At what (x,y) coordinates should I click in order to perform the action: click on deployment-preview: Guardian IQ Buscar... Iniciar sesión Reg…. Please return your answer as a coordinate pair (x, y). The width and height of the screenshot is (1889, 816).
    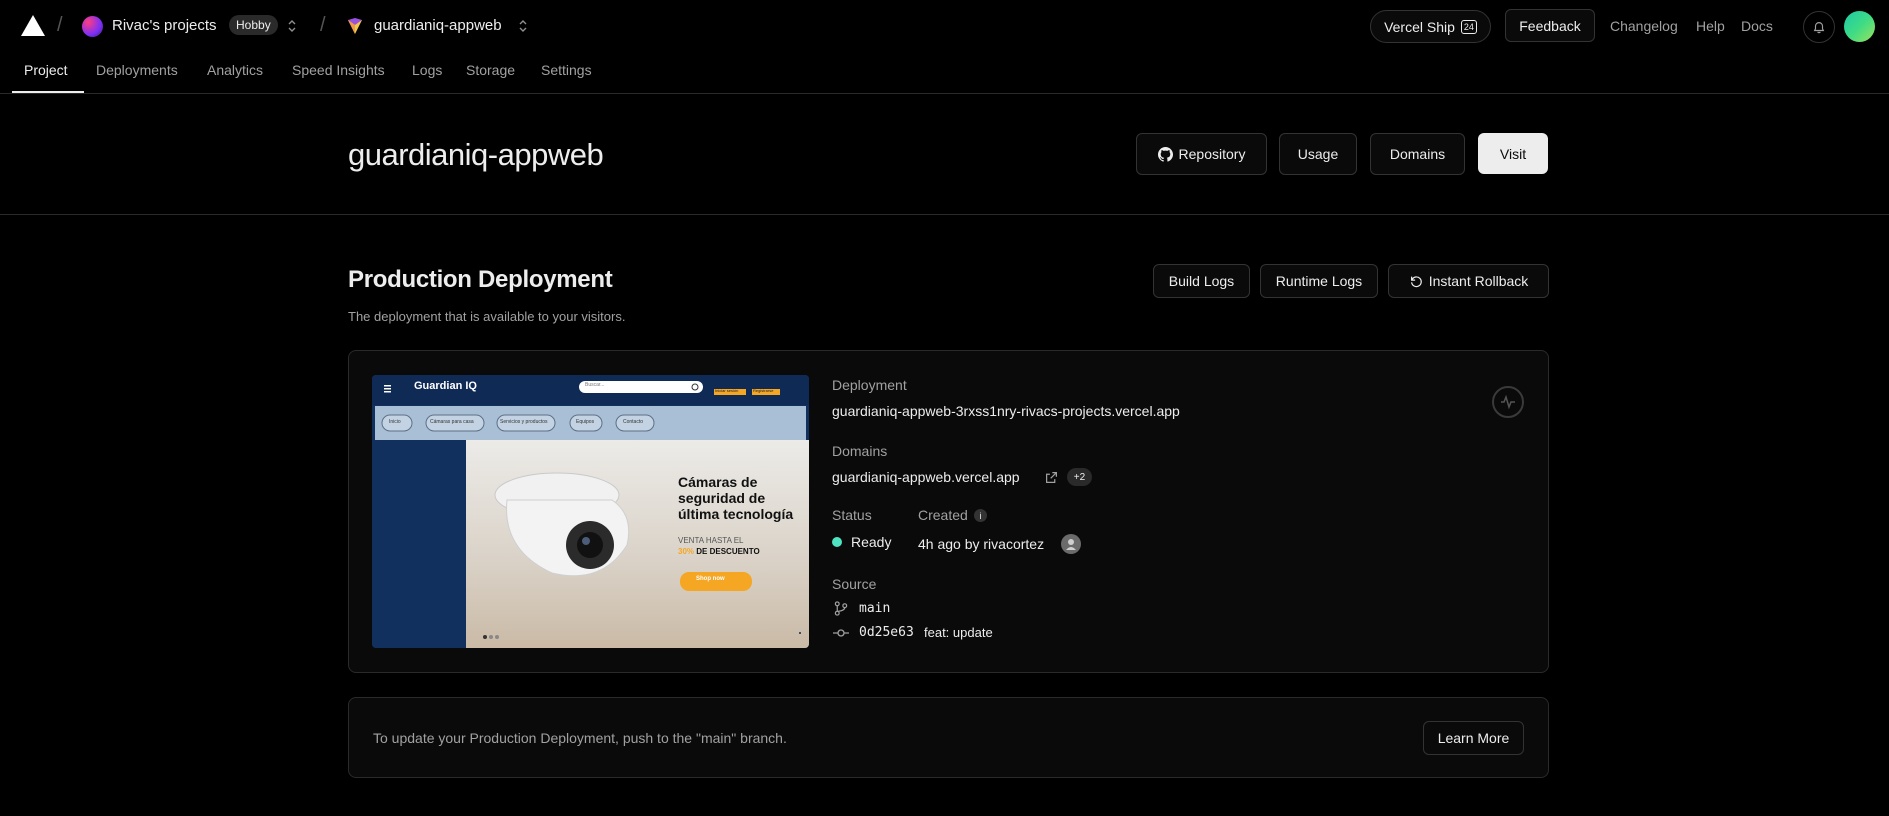
    Looking at the image, I should click on (590, 511).